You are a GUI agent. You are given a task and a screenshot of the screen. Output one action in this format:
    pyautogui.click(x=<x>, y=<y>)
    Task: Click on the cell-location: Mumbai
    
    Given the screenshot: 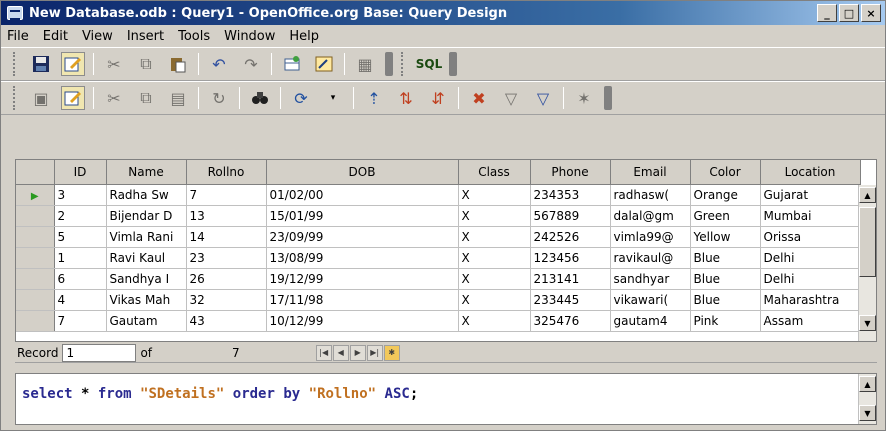 What is the action you would take?
    pyautogui.click(x=810, y=216)
    